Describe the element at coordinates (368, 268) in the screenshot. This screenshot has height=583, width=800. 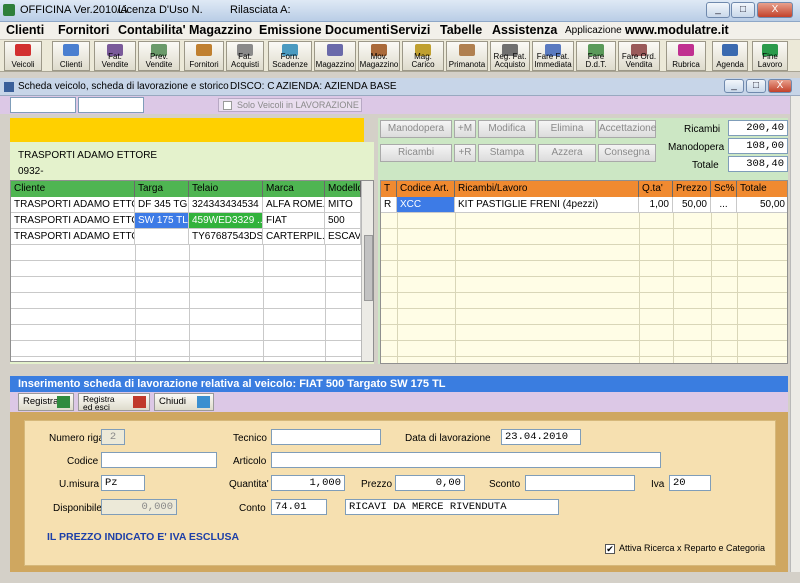
I see `scroll-thumb` at that location.